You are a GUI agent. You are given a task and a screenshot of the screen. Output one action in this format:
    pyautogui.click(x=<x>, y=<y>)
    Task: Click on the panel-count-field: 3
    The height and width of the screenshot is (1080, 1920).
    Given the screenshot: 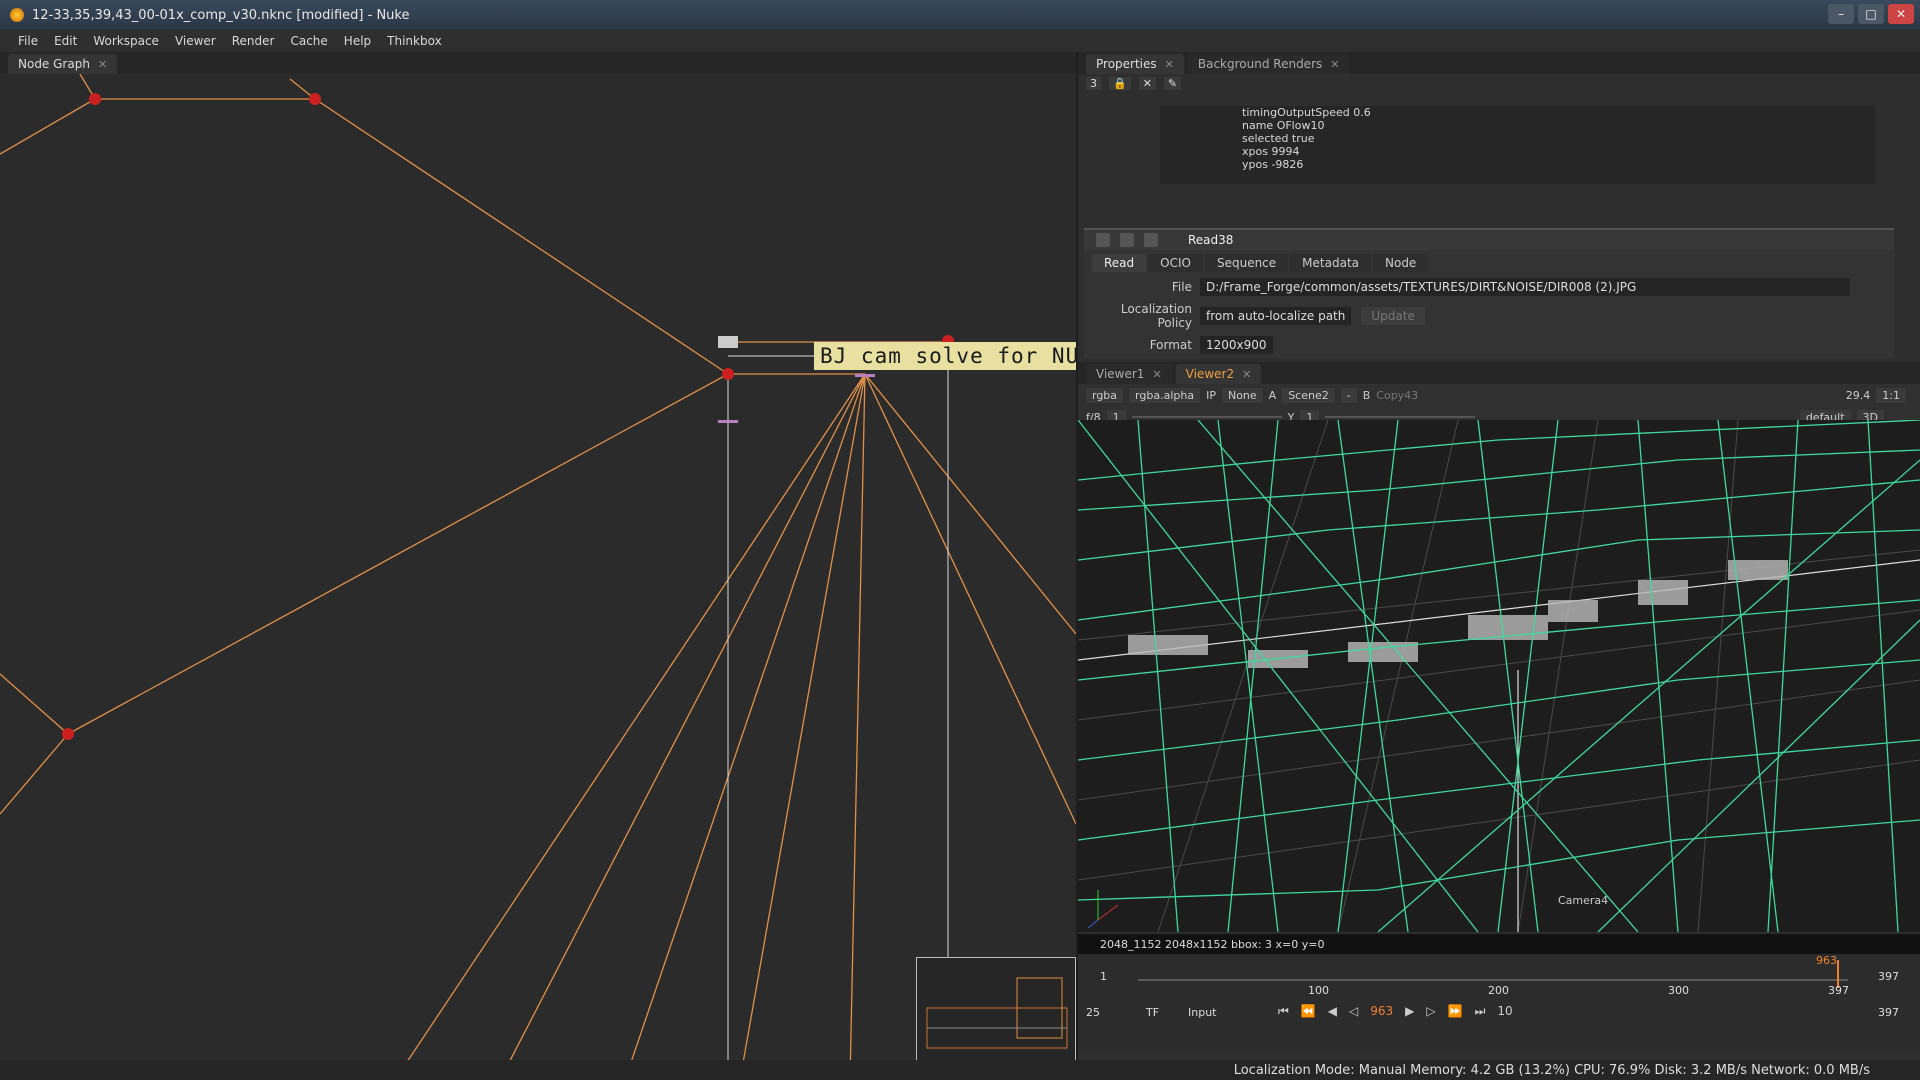 What is the action you would take?
    pyautogui.click(x=1093, y=83)
    